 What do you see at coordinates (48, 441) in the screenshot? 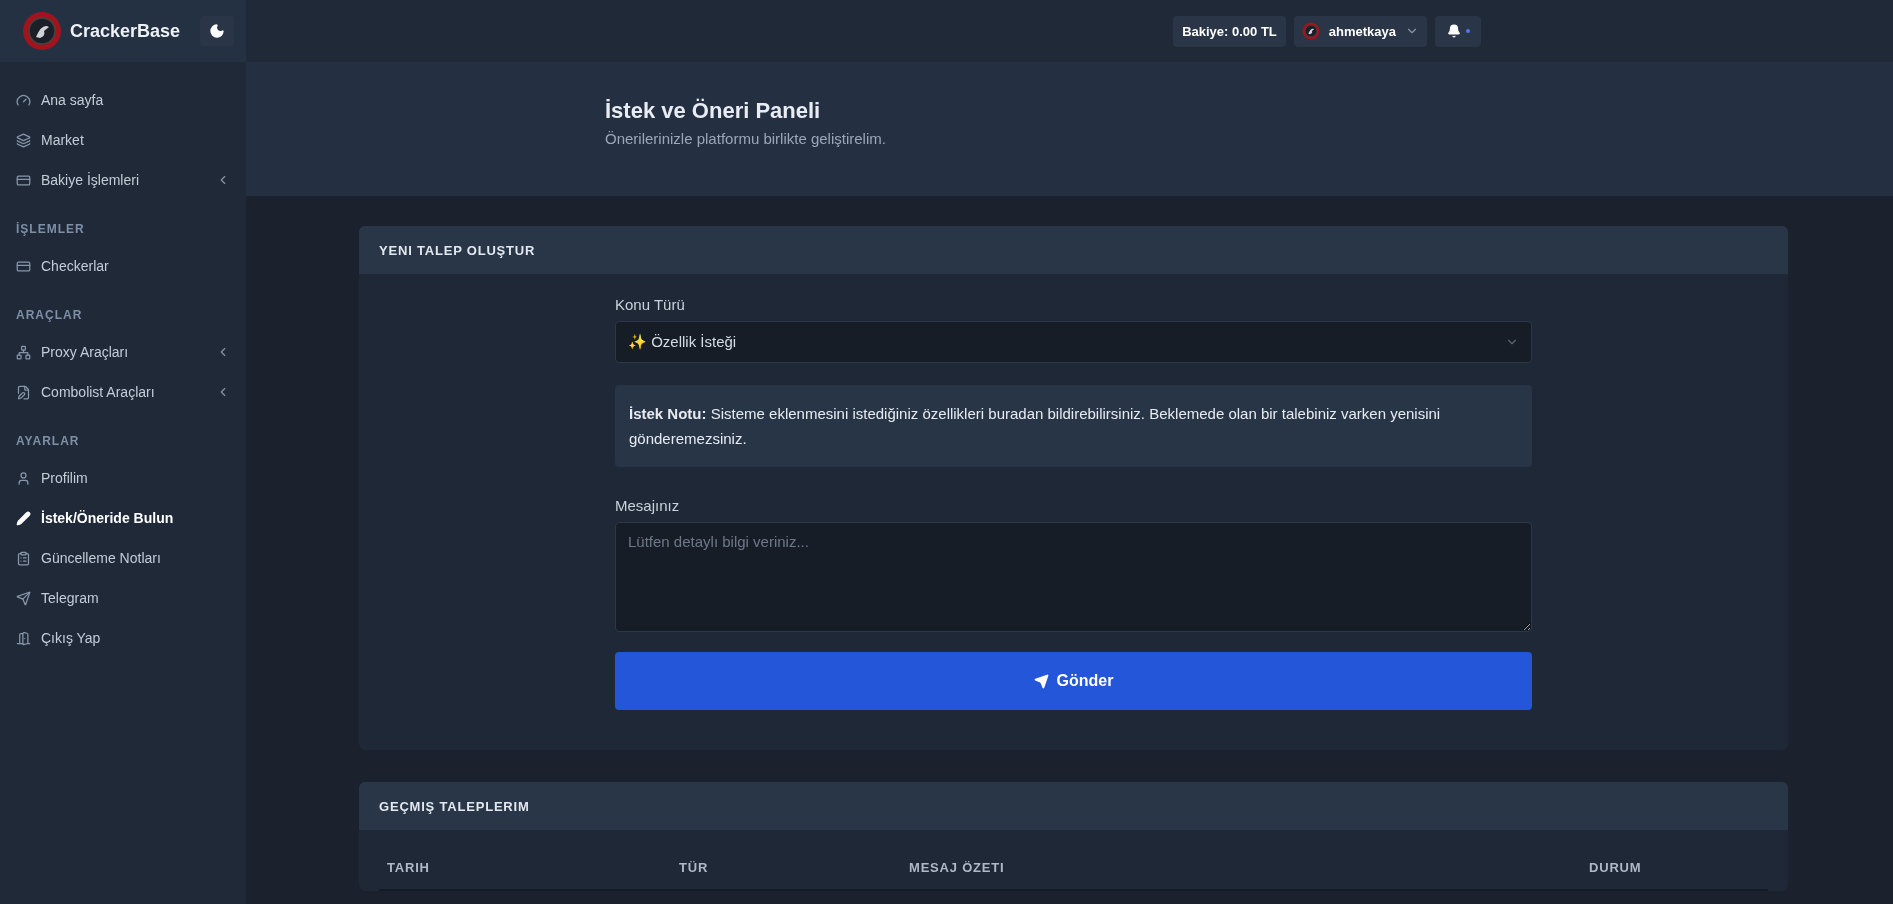
I see `sidebar-section-heading: AYARLAR` at bounding box center [48, 441].